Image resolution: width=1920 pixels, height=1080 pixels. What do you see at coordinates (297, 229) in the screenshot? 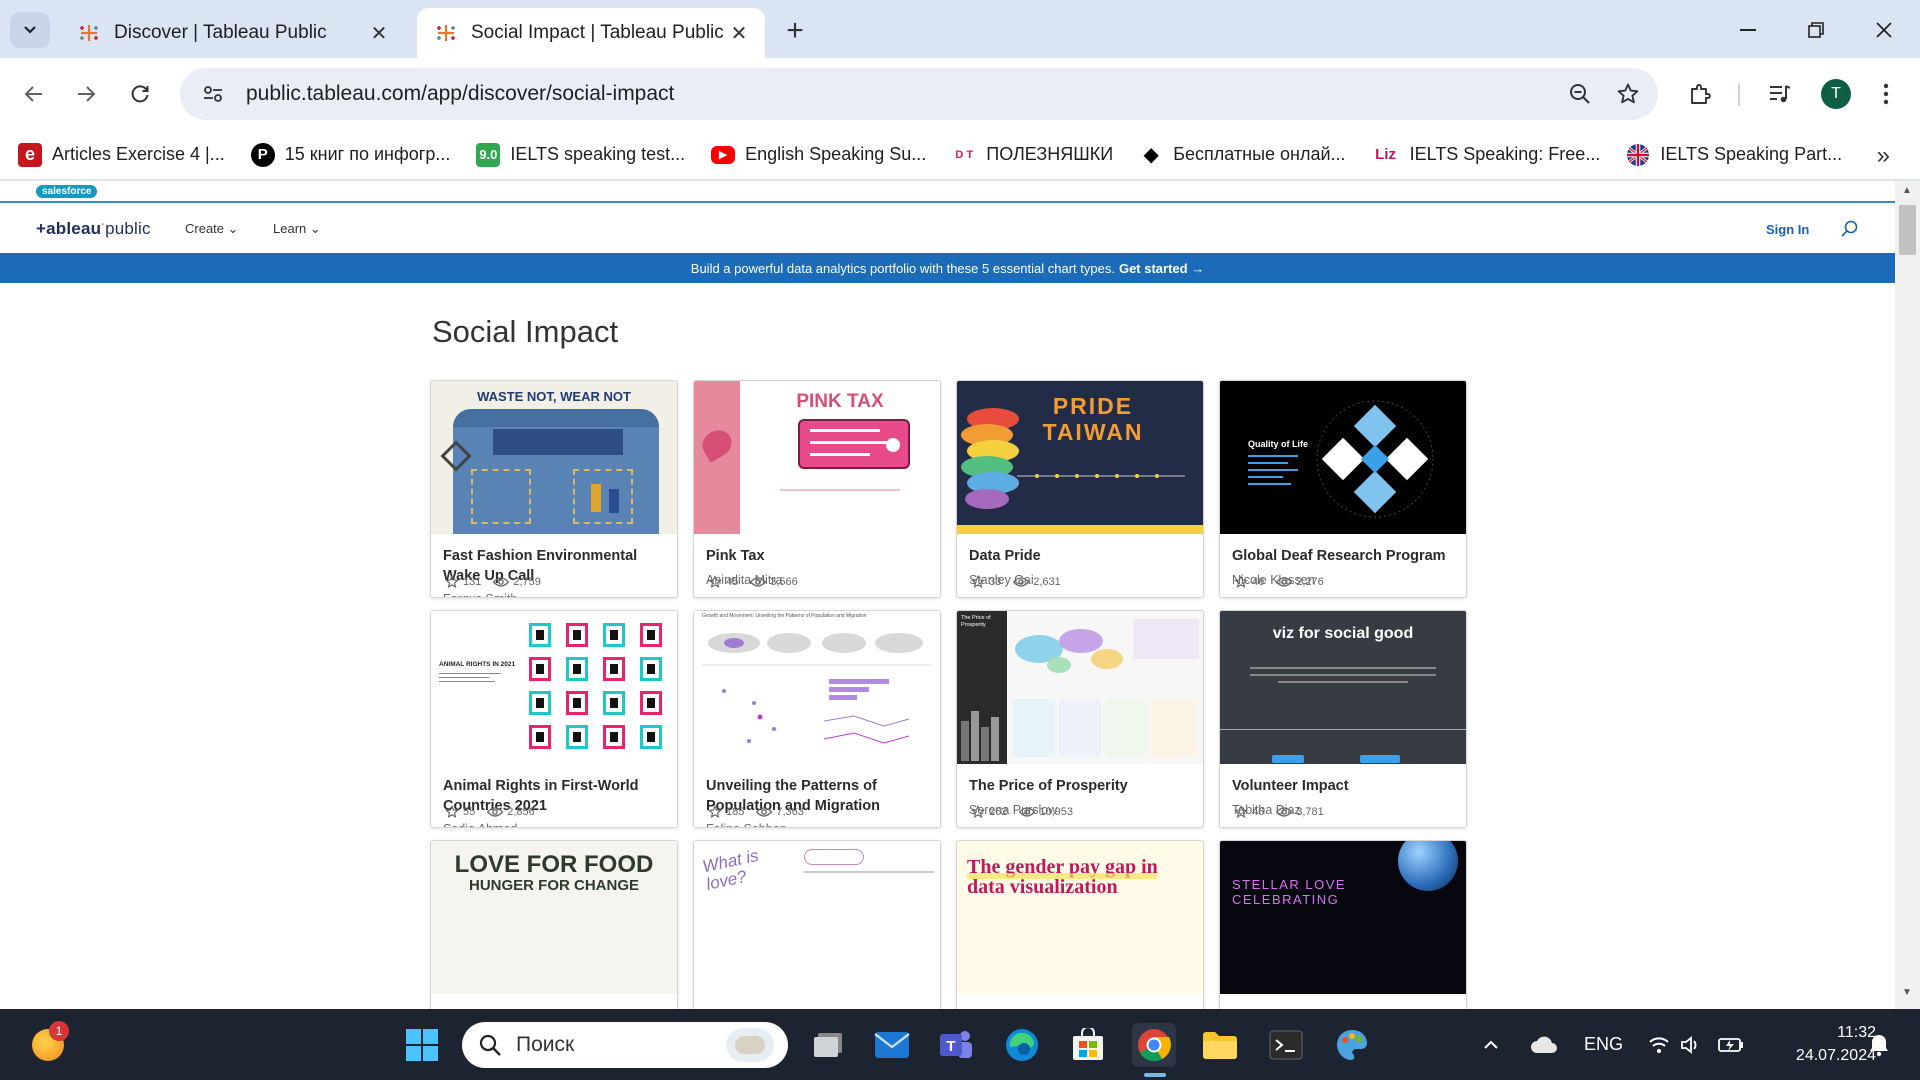
I see `nav-learn: Learn ⌄` at bounding box center [297, 229].